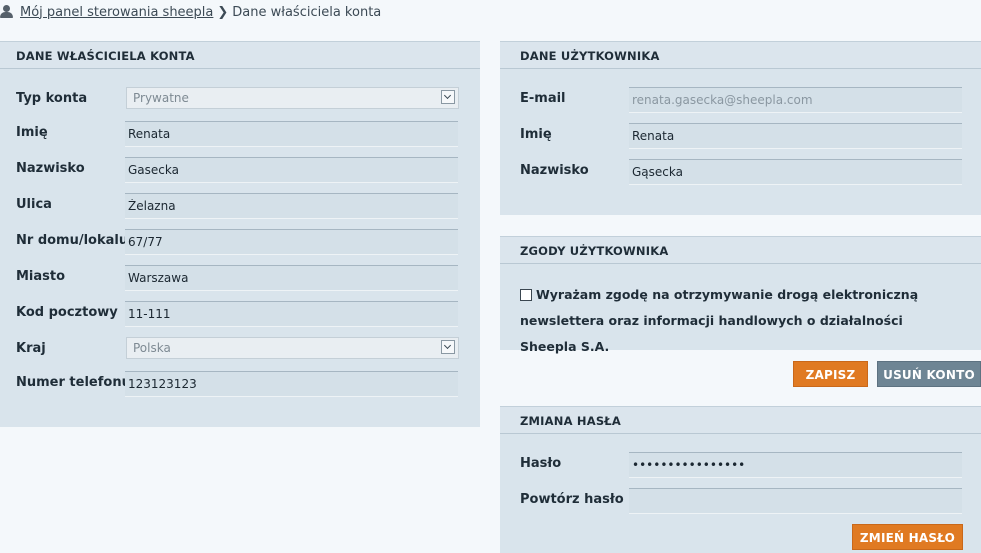 This screenshot has height=553, width=981. Describe the element at coordinates (291, 278) in the screenshot. I see `city-input` at that location.